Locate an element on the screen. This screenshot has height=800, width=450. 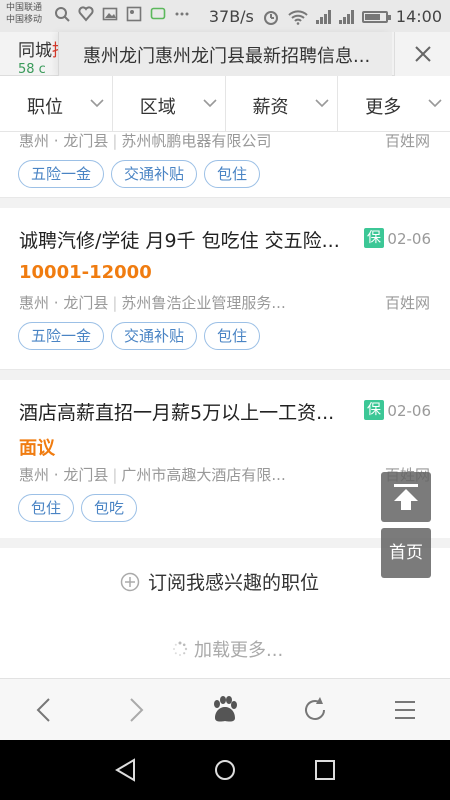
status-right: 37B/s 14:00 is located at coordinates (325, 16).